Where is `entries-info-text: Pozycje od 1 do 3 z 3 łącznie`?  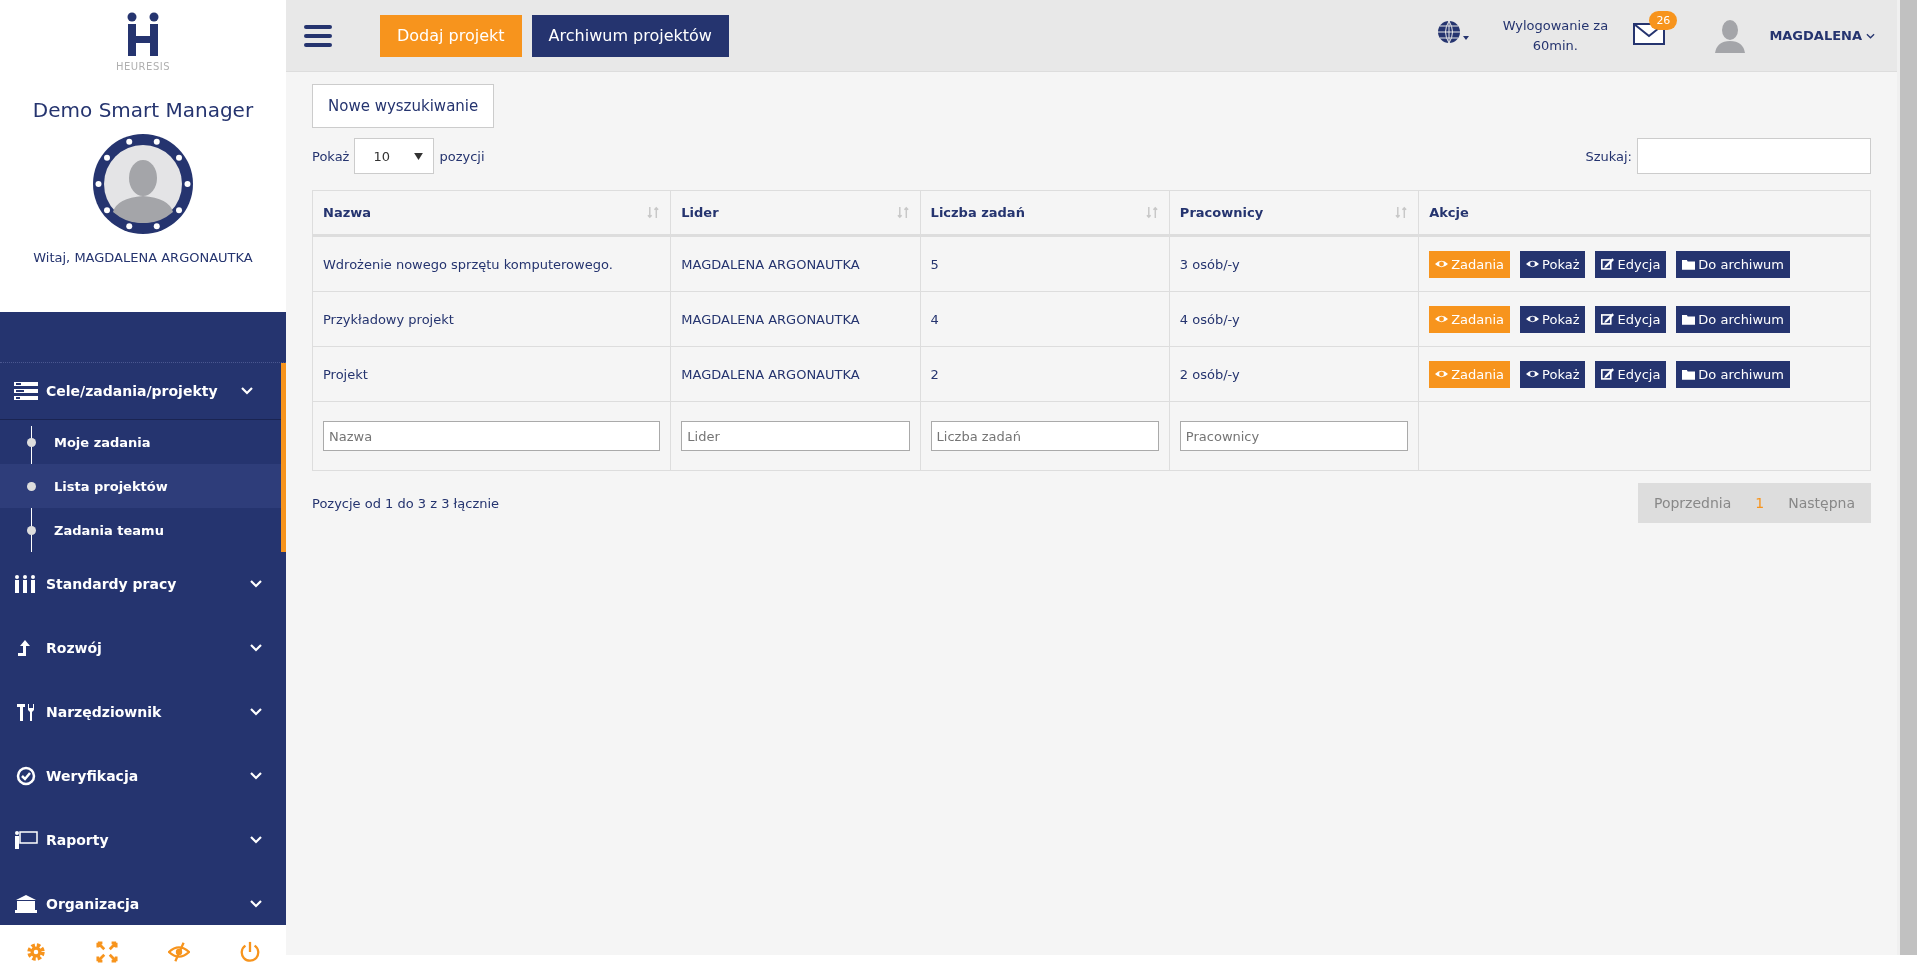 entries-info-text: Pozycje od 1 do 3 z 3 łącznie is located at coordinates (406, 503).